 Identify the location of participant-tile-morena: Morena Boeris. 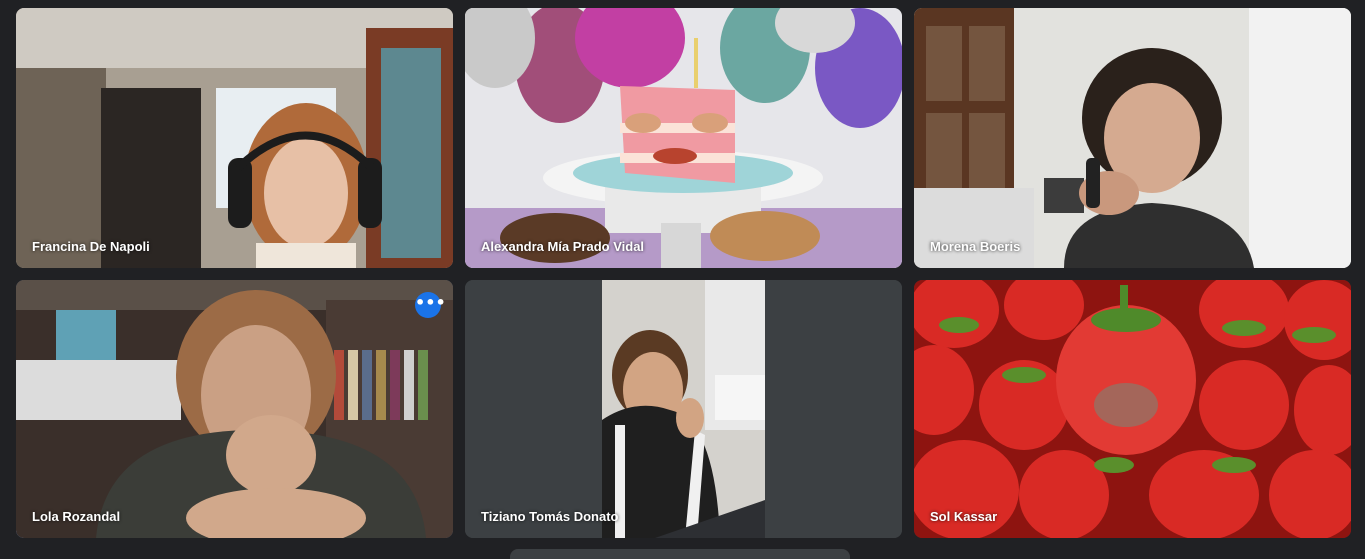
(1132, 138).